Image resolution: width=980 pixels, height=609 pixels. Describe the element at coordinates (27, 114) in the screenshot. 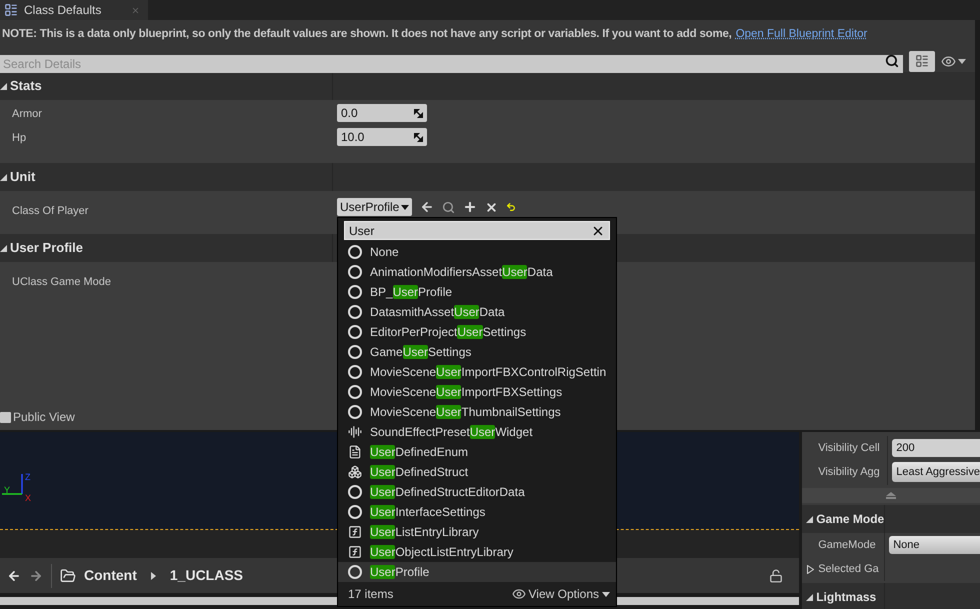

I see `property-label: Armor` at that location.